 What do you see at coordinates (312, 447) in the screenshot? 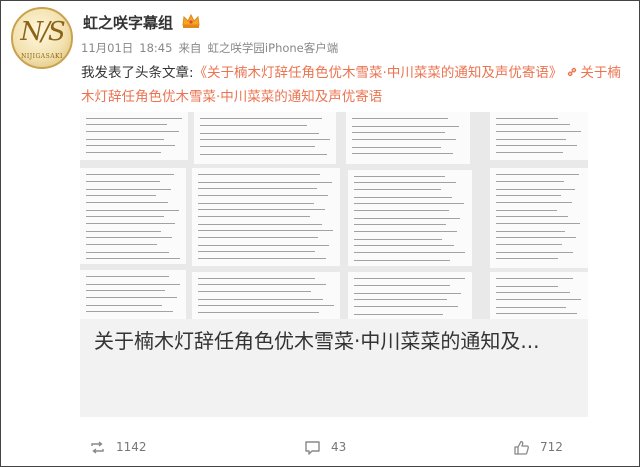
I see `comment-icon` at bounding box center [312, 447].